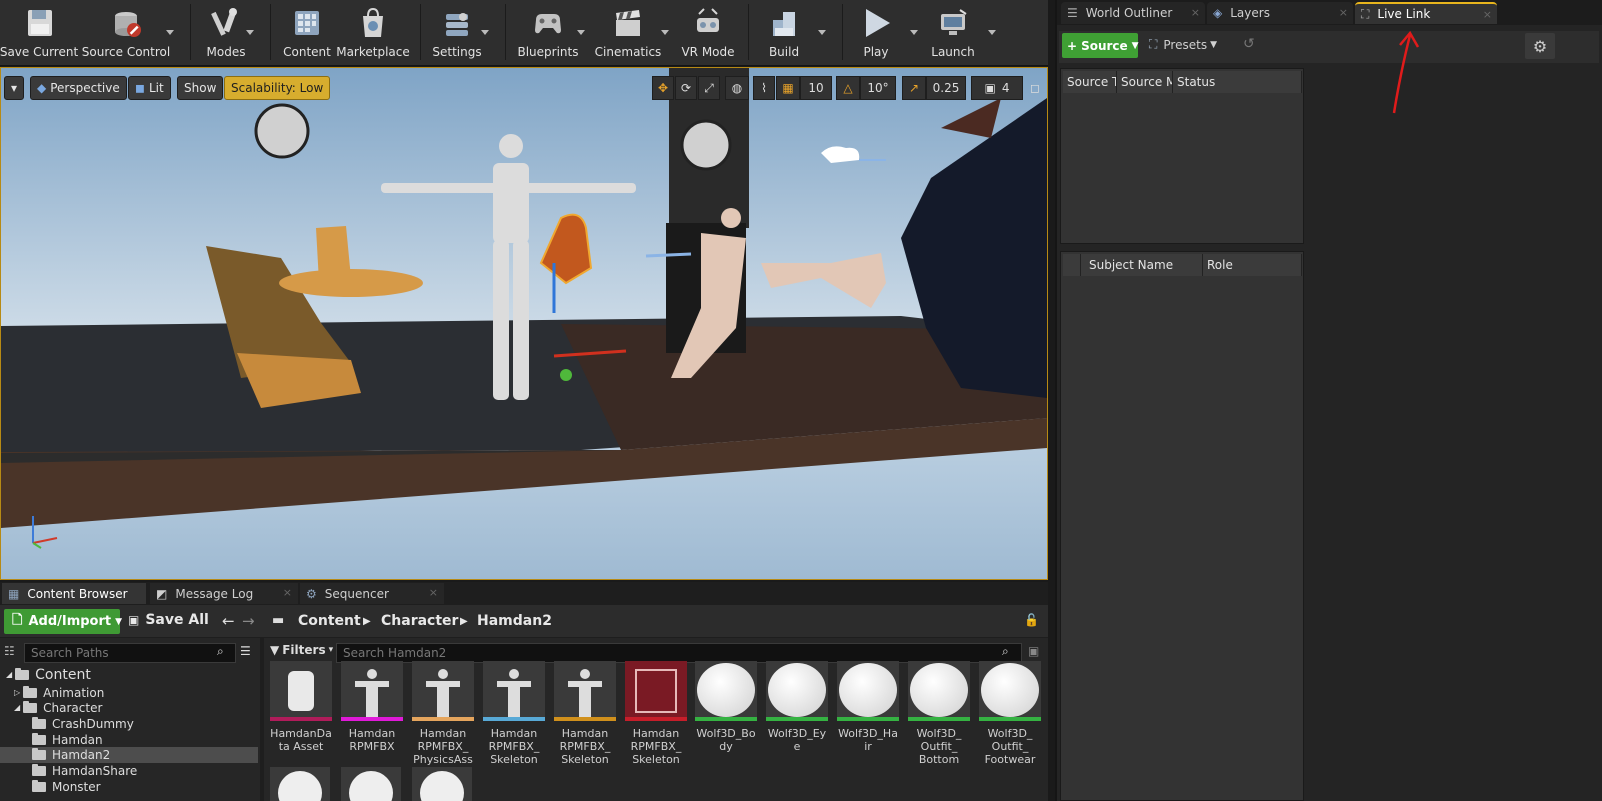  What do you see at coordinates (686, 88) in the screenshot?
I see `rotate-tool-icon: ⟳` at bounding box center [686, 88].